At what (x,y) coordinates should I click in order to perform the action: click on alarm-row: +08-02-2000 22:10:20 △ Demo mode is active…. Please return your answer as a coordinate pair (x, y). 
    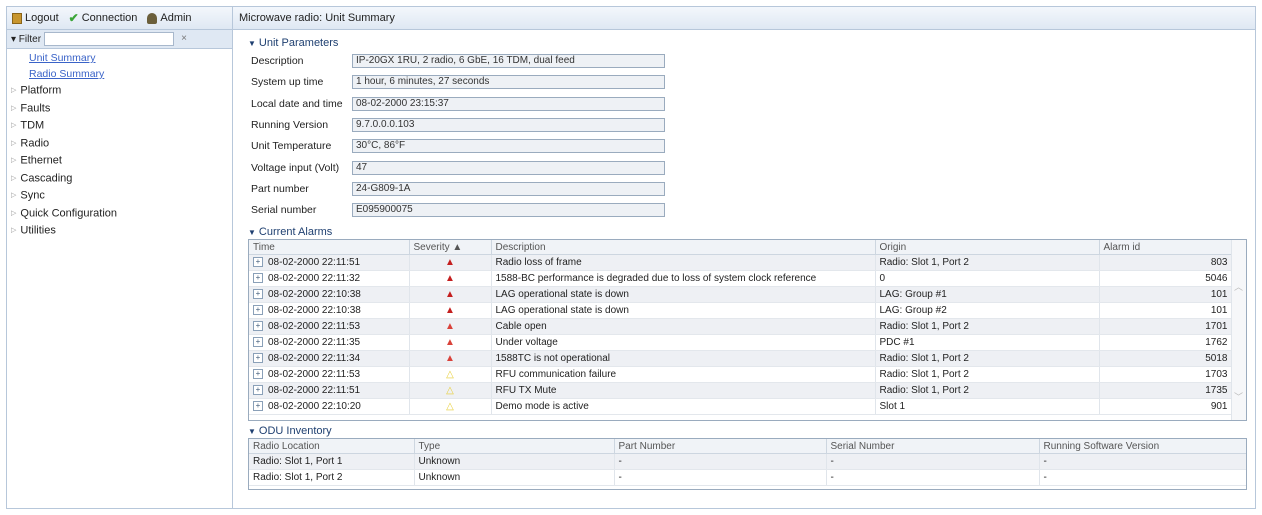
    Looking at the image, I should click on (741, 406).